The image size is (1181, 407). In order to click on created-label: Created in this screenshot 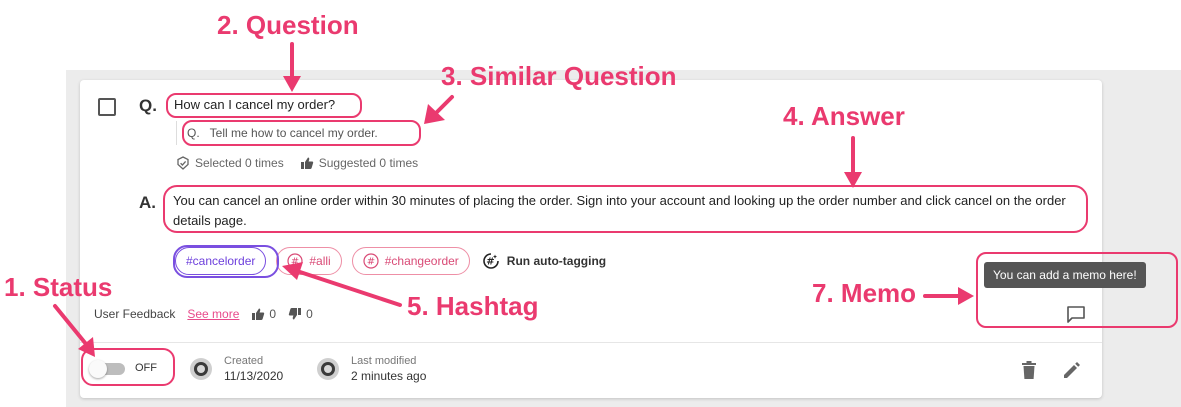, I will do `click(244, 361)`.